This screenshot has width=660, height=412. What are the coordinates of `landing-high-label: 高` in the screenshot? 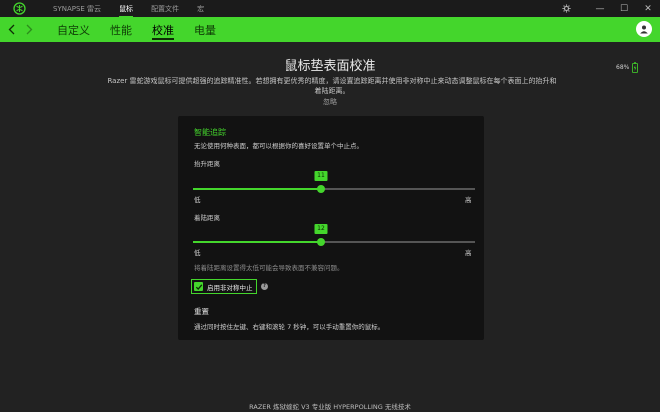 It's located at (468, 253).